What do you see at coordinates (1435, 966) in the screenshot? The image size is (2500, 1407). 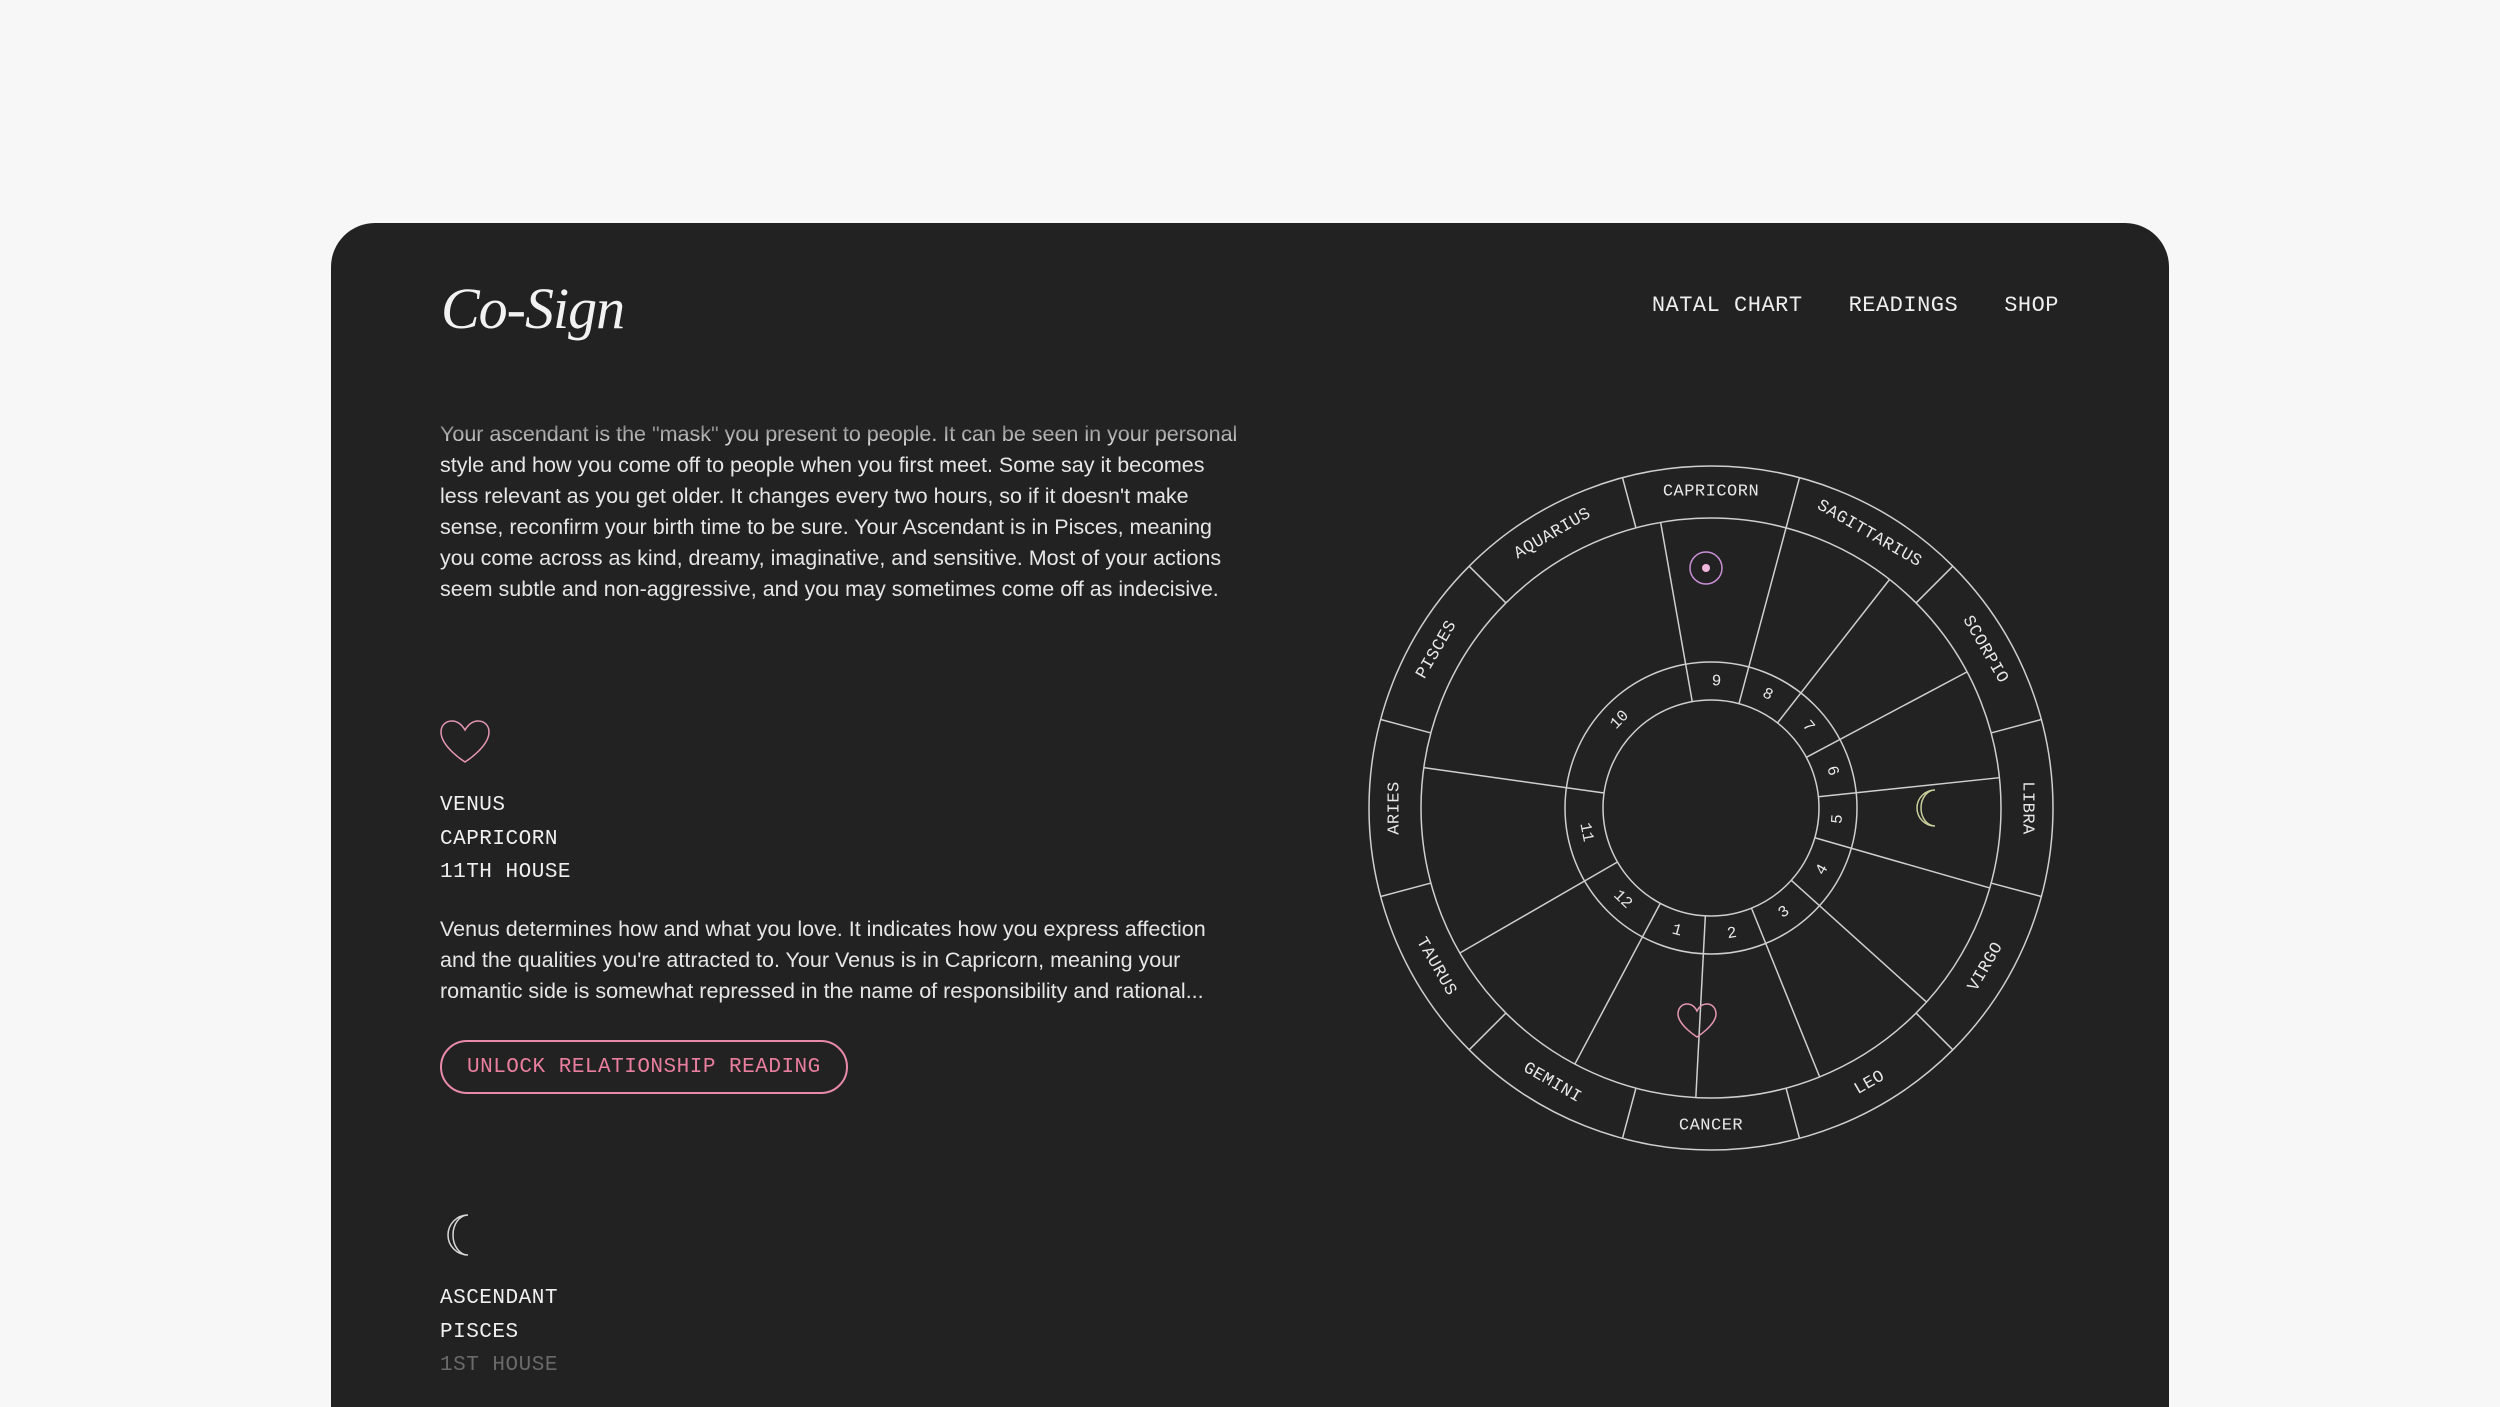 I see `zodiac-sign-label: TAURUS` at bounding box center [1435, 966].